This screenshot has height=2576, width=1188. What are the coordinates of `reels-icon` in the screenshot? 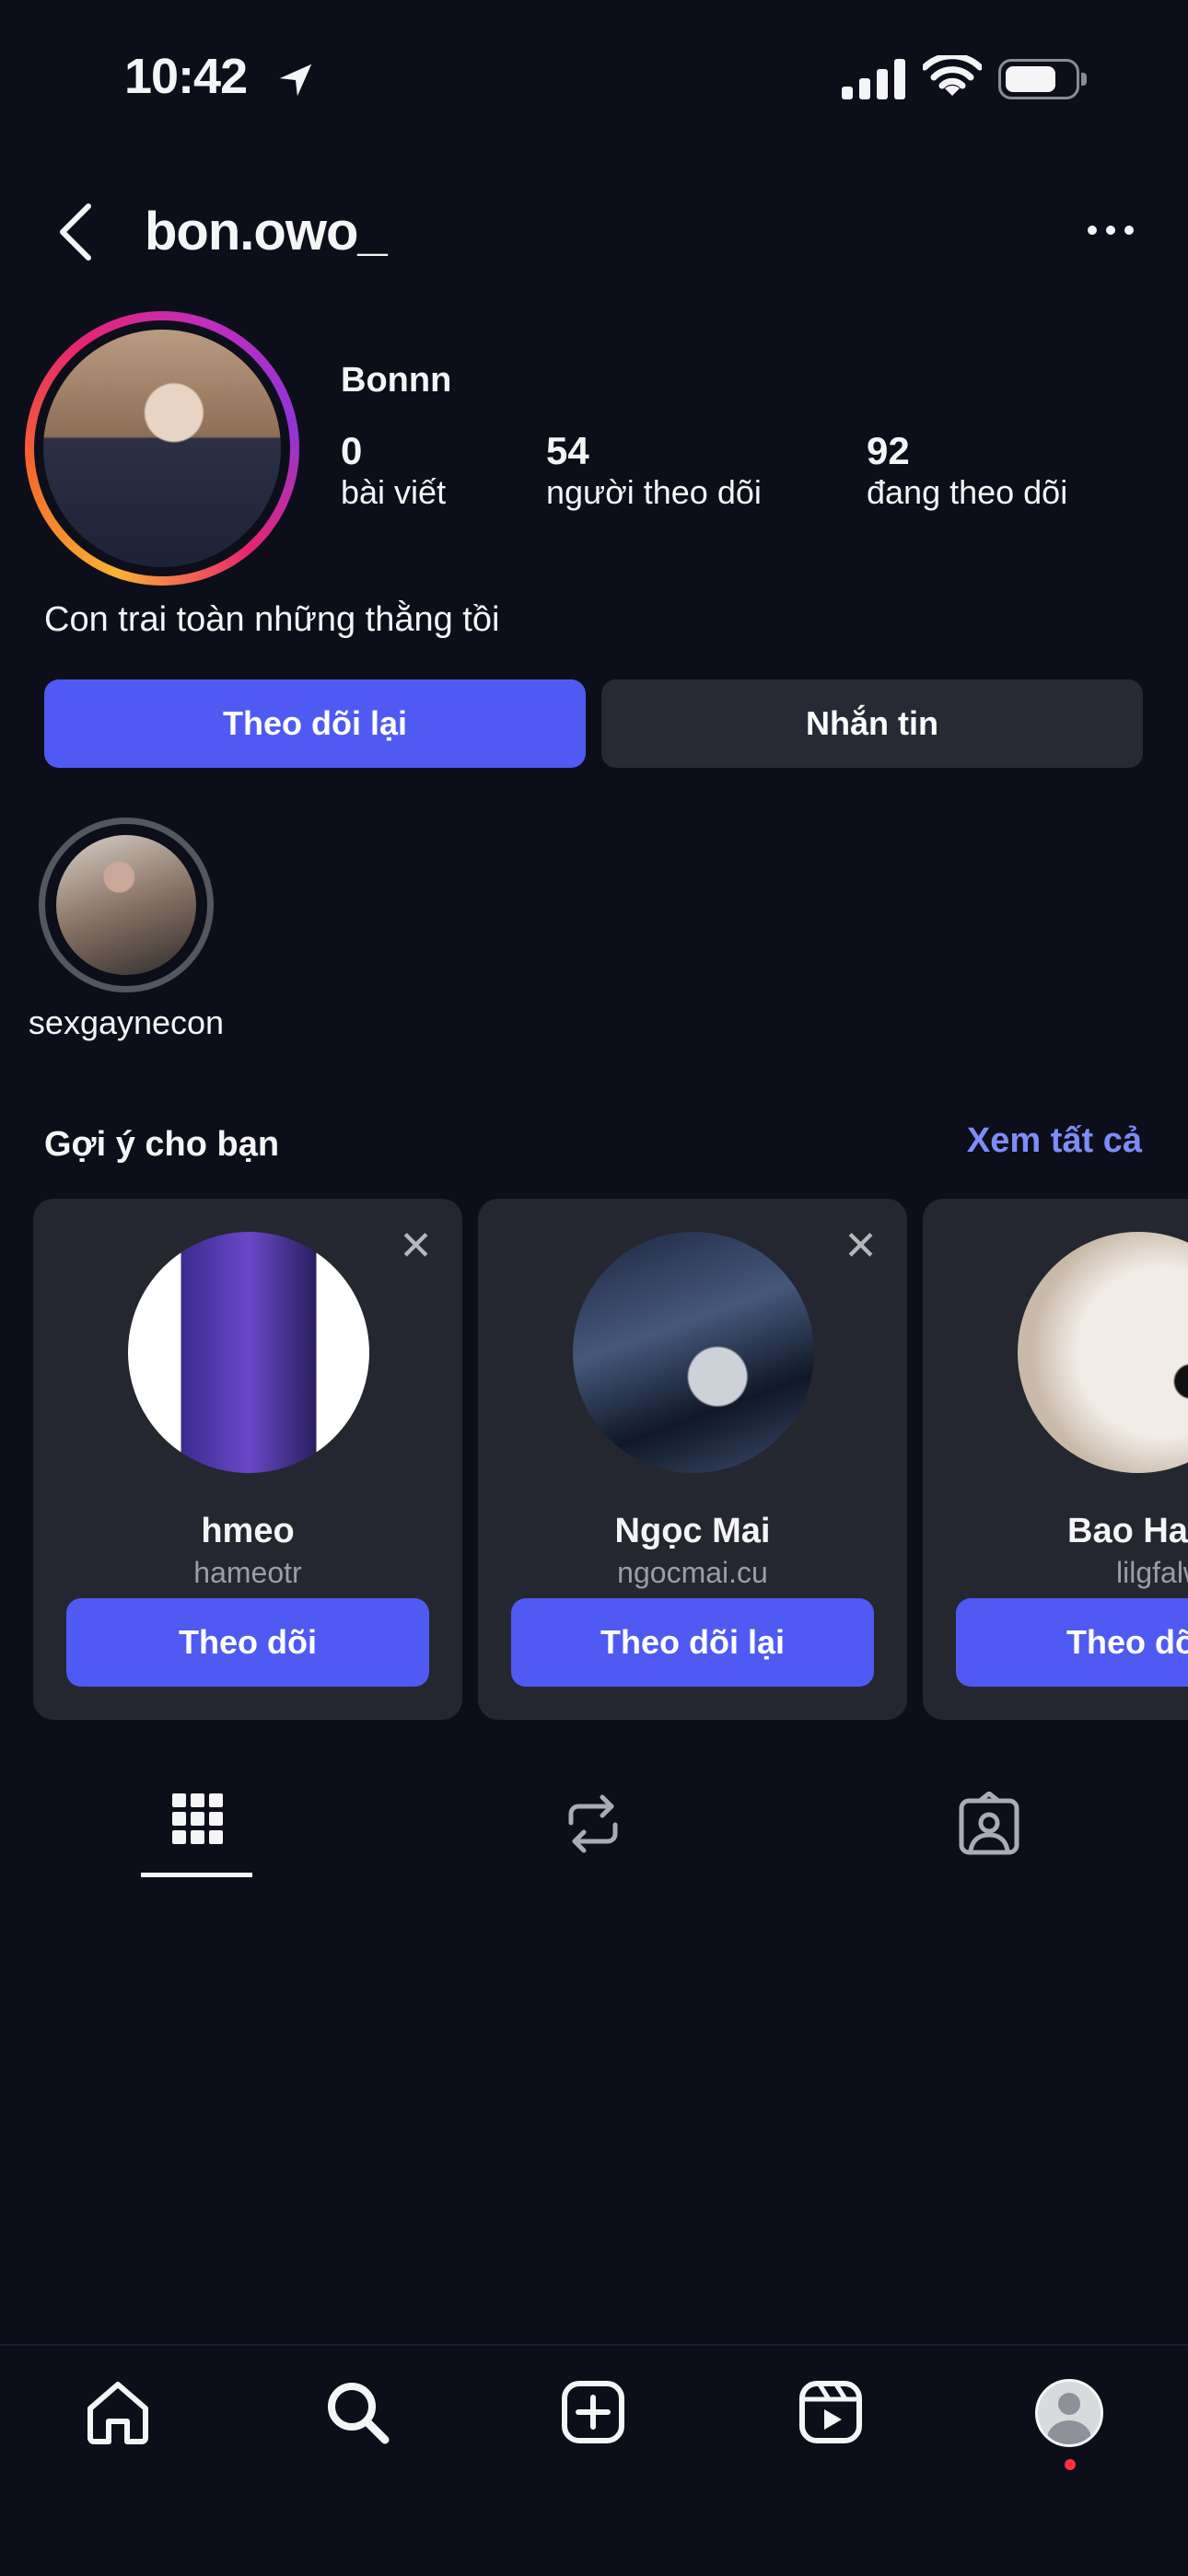 It's located at (831, 2412).